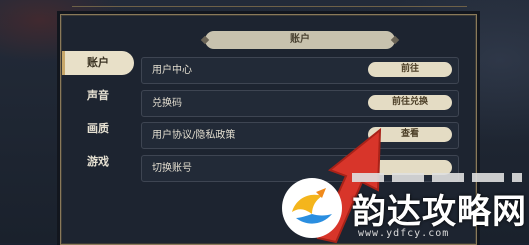  I want to click on sidebar-item-account: 账户, so click(98, 63).